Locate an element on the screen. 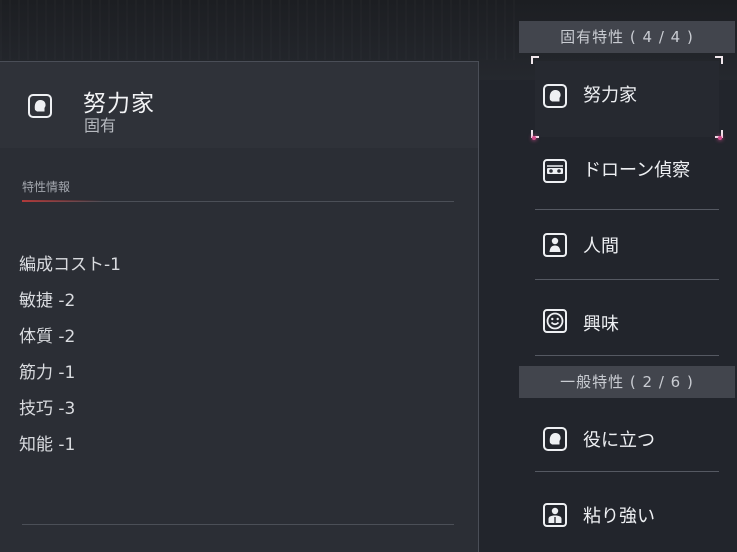 The width and height of the screenshot is (737, 552). trait-item-hardworker: 努力家 is located at coordinates (627, 98).